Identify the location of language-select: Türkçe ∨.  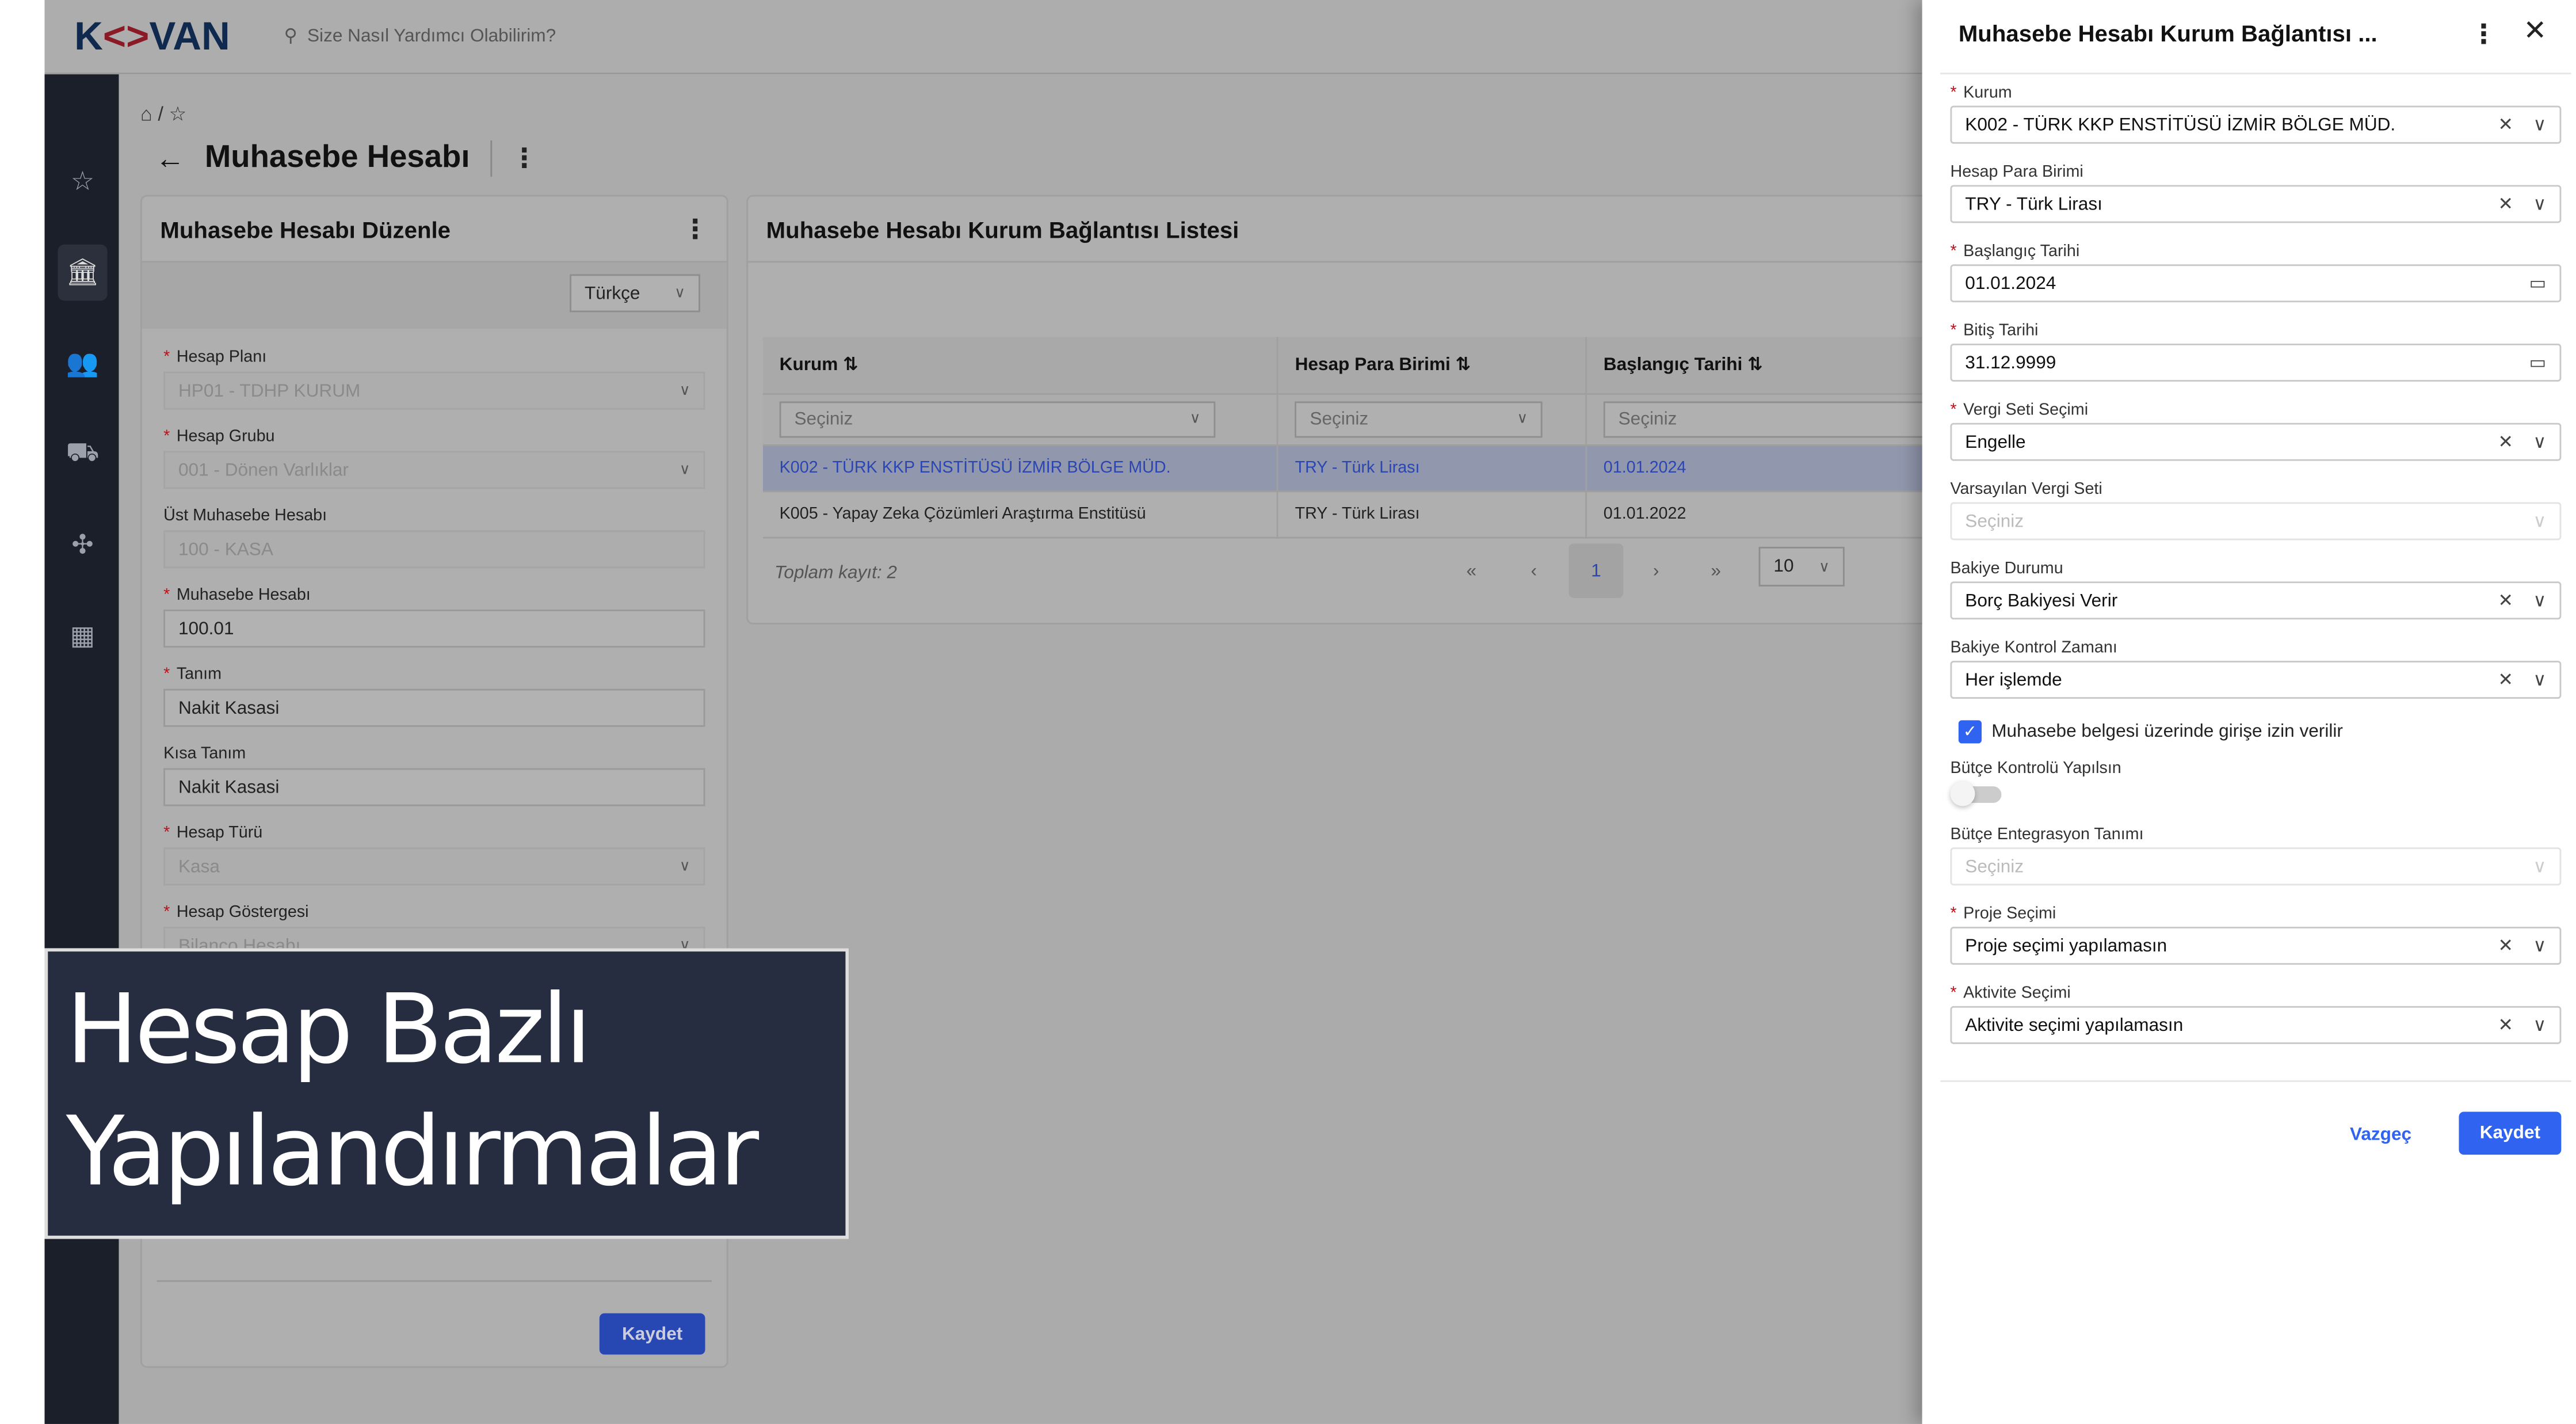
(635, 293).